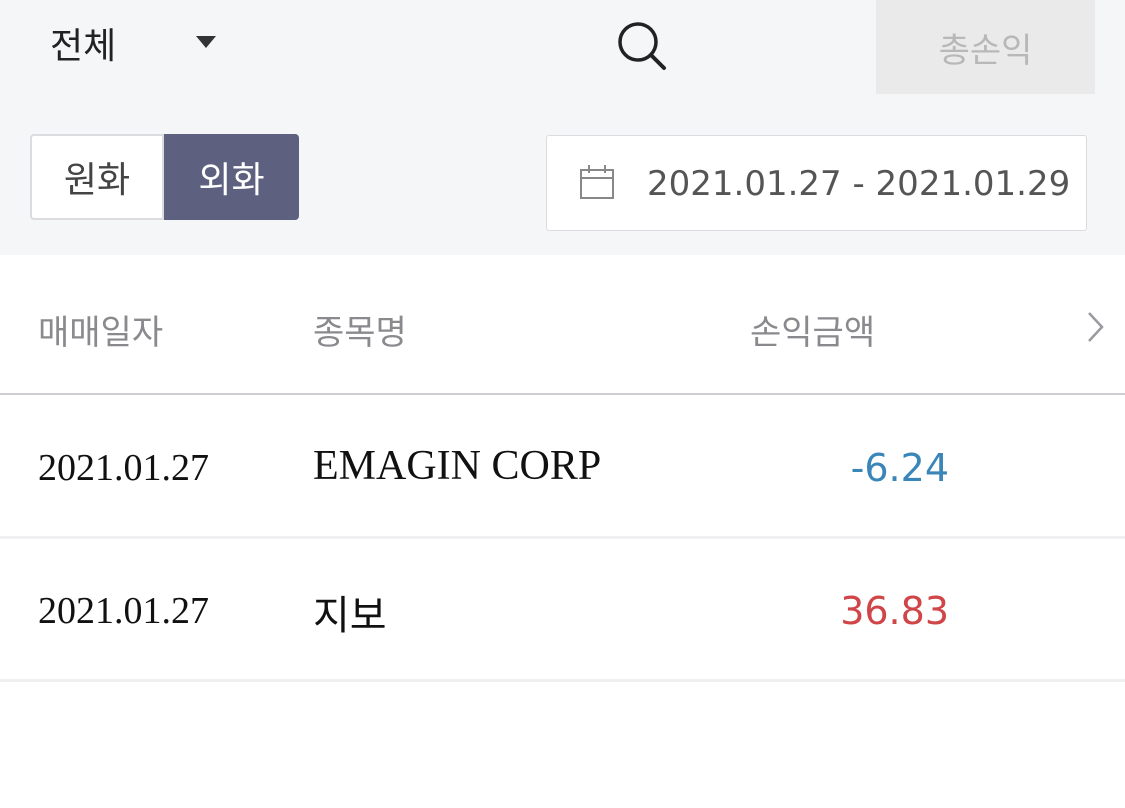 The height and width of the screenshot is (808, 1125). What do you see at coordinates (859, 184) in the screenshot?
I see `date-range-text: 2021.01.27 - 2021.01.29` at bounding box center [859, 184].